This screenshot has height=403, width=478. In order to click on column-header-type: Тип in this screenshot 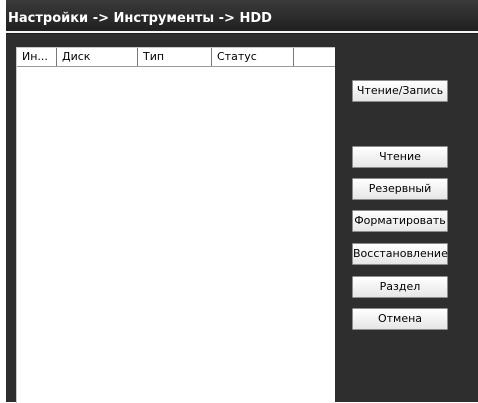, I will do `click(175, 57)`.